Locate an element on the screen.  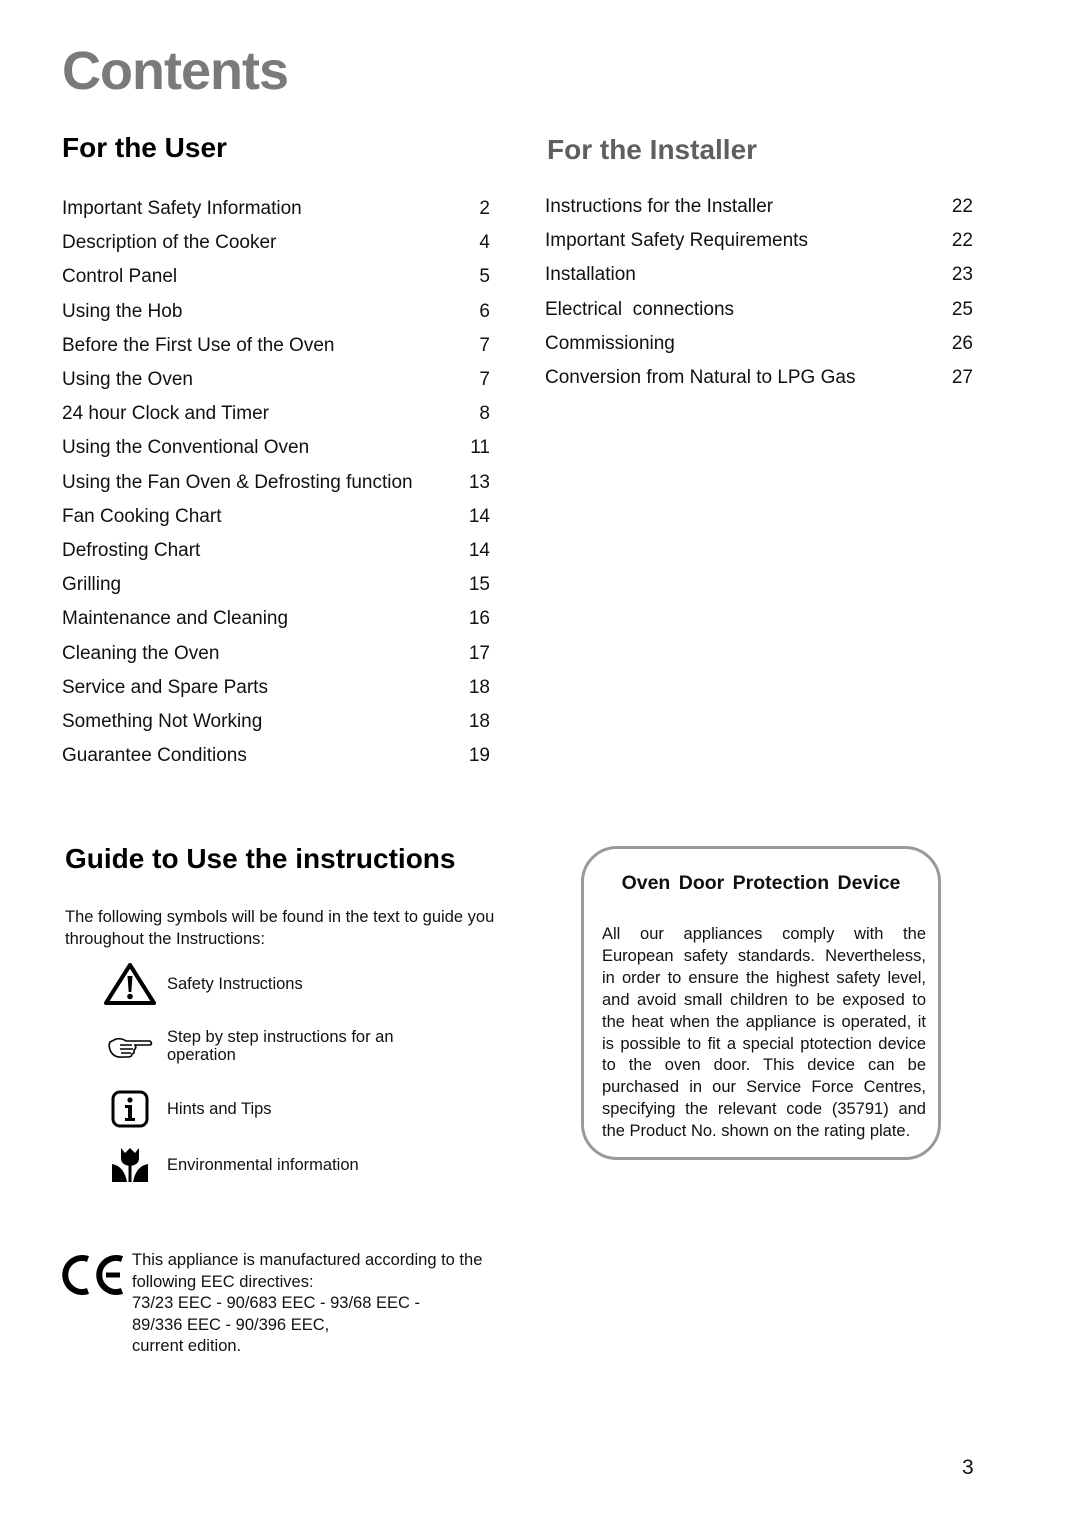
symbol-row-hints: Hints and Tips is located at coordinates (300, 1109).